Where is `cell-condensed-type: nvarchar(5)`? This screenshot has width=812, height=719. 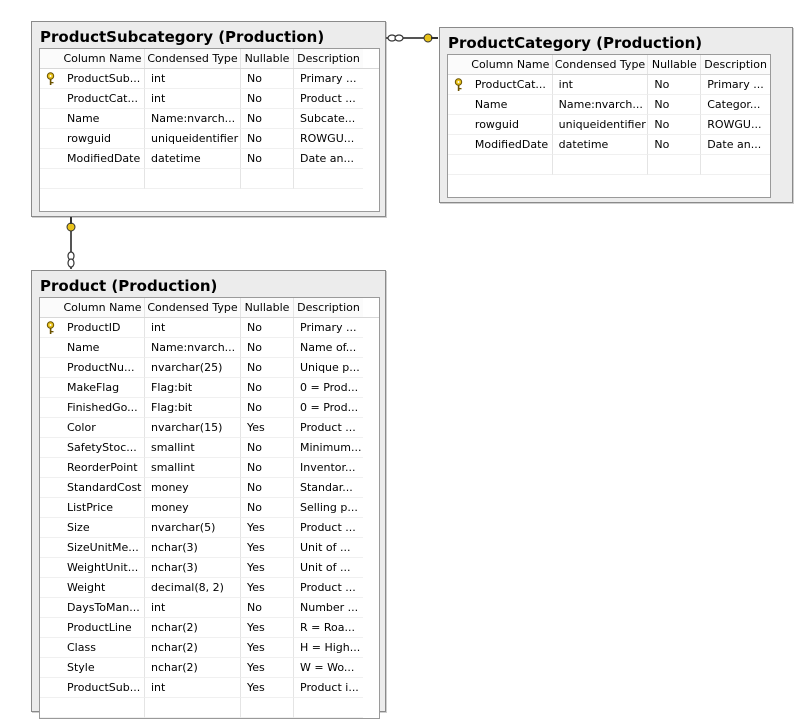
cell-condensed-type: nvarchar(5) is located at coordinates (193, 528).